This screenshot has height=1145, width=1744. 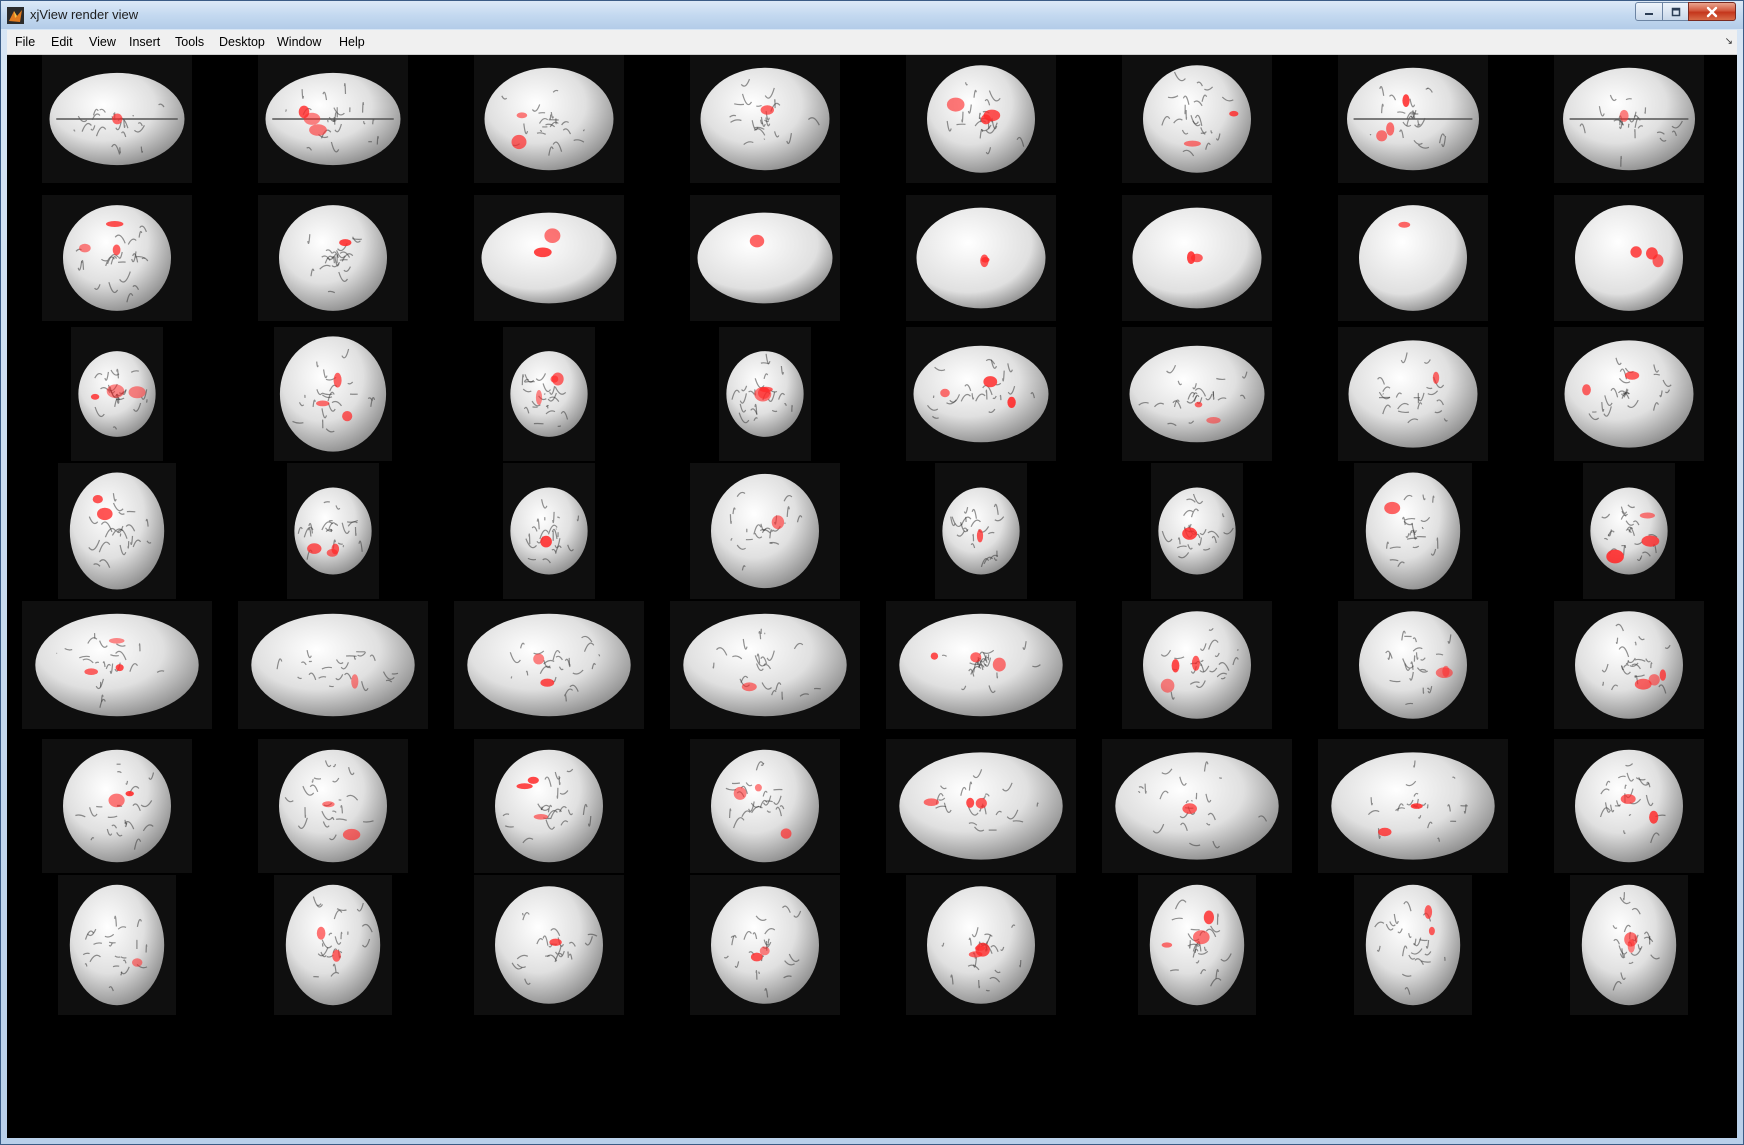 I want to click on menu-insert: Insert, so click(x=144, y=42).